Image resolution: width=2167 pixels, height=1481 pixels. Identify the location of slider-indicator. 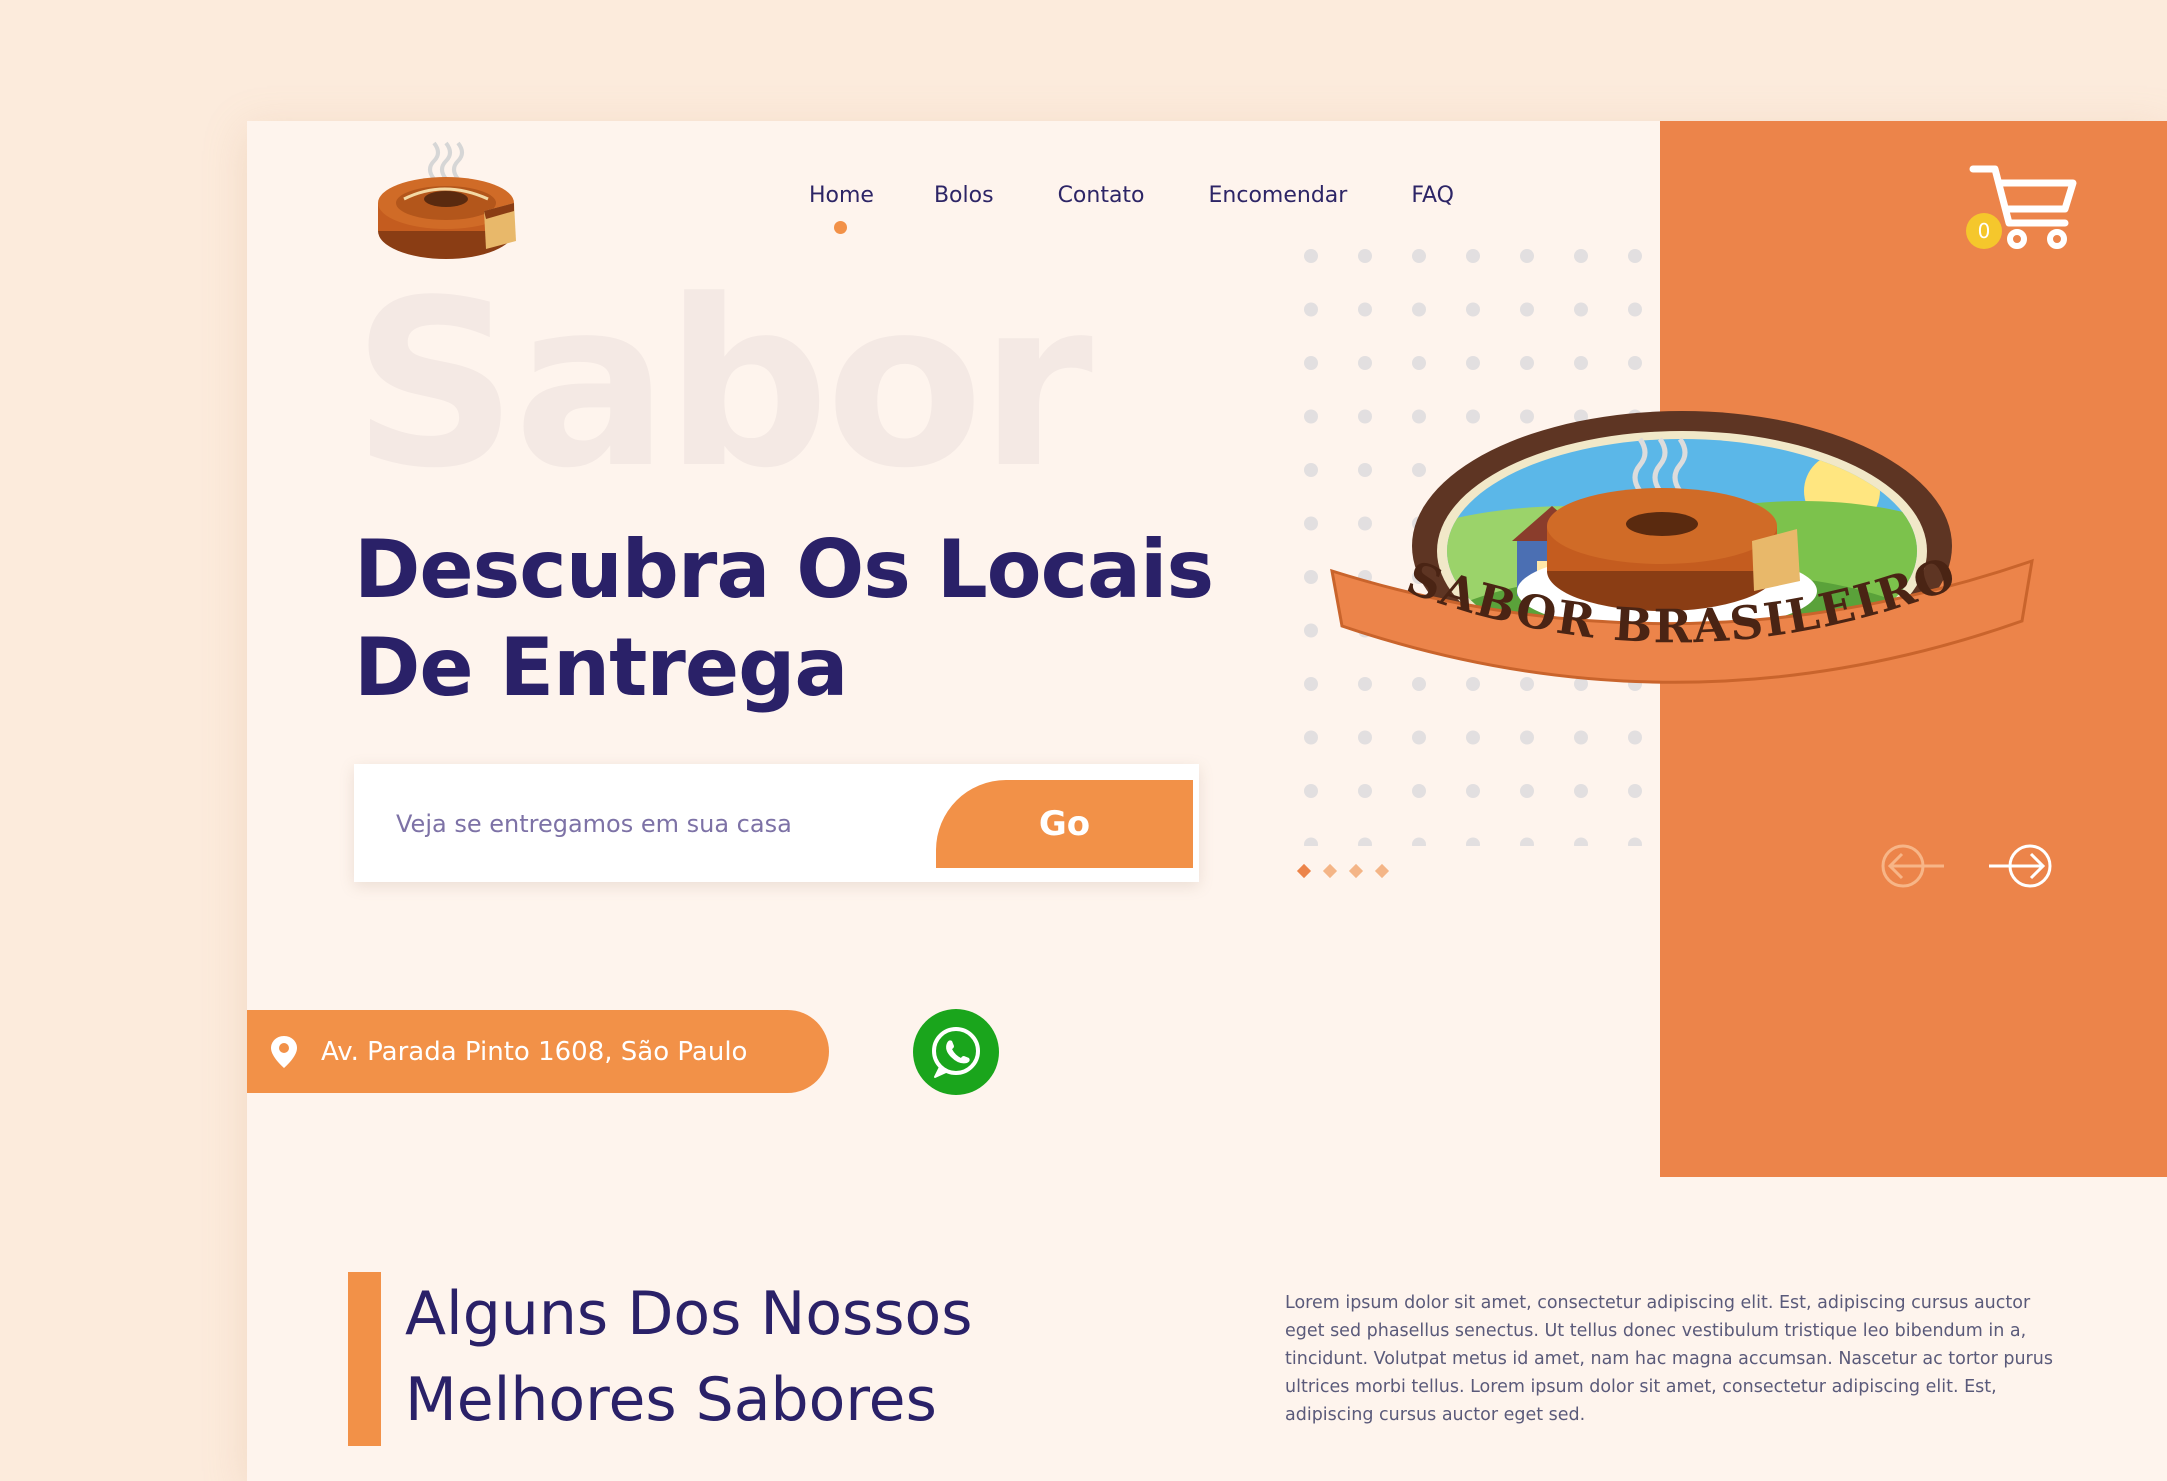
(1343, 871).